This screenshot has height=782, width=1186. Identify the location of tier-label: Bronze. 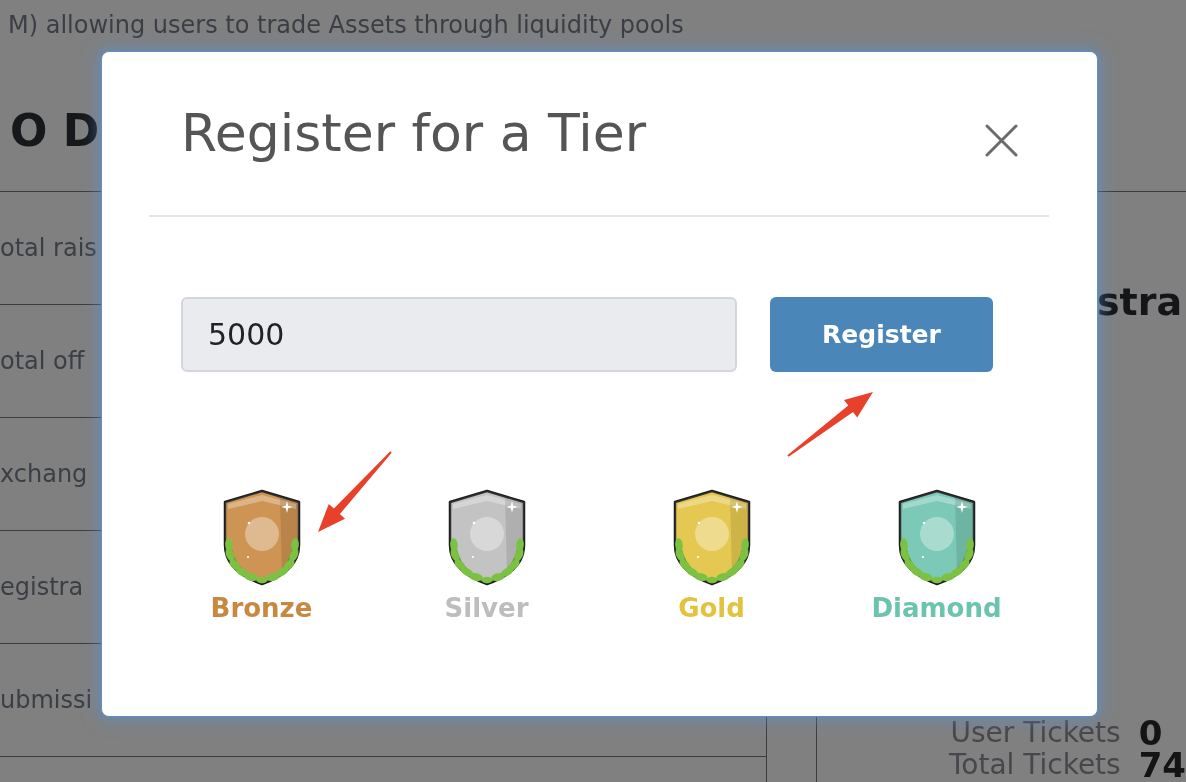
(261, 609).